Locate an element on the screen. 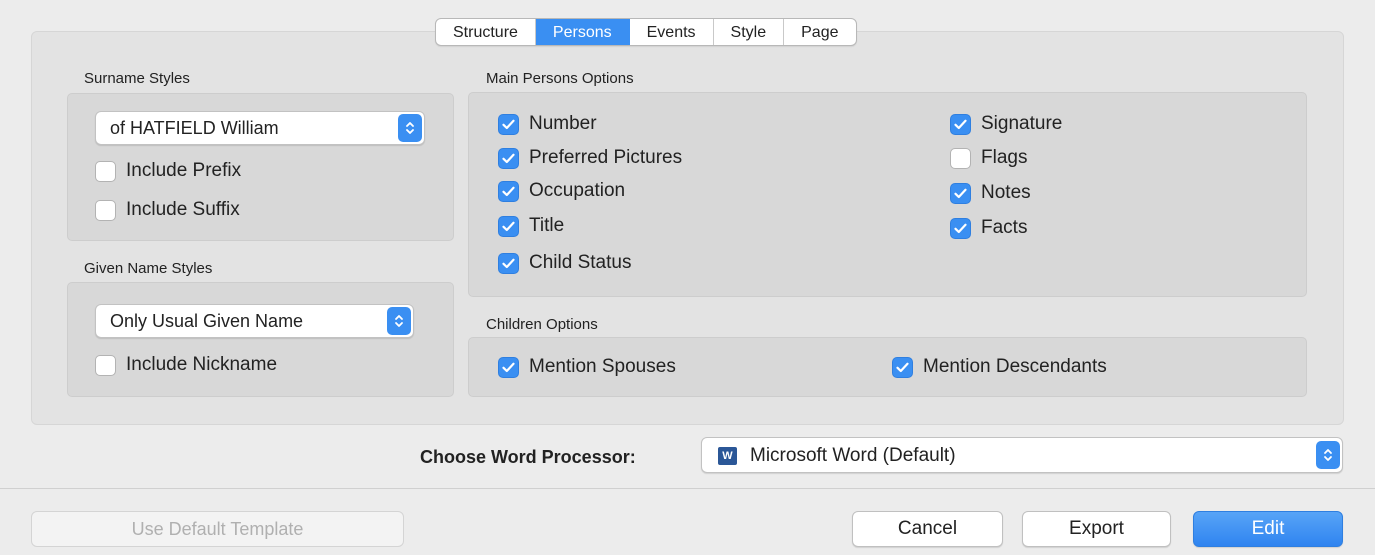  include-prefix-checkbox: Include Prefix is located at coordinates (168, 171).